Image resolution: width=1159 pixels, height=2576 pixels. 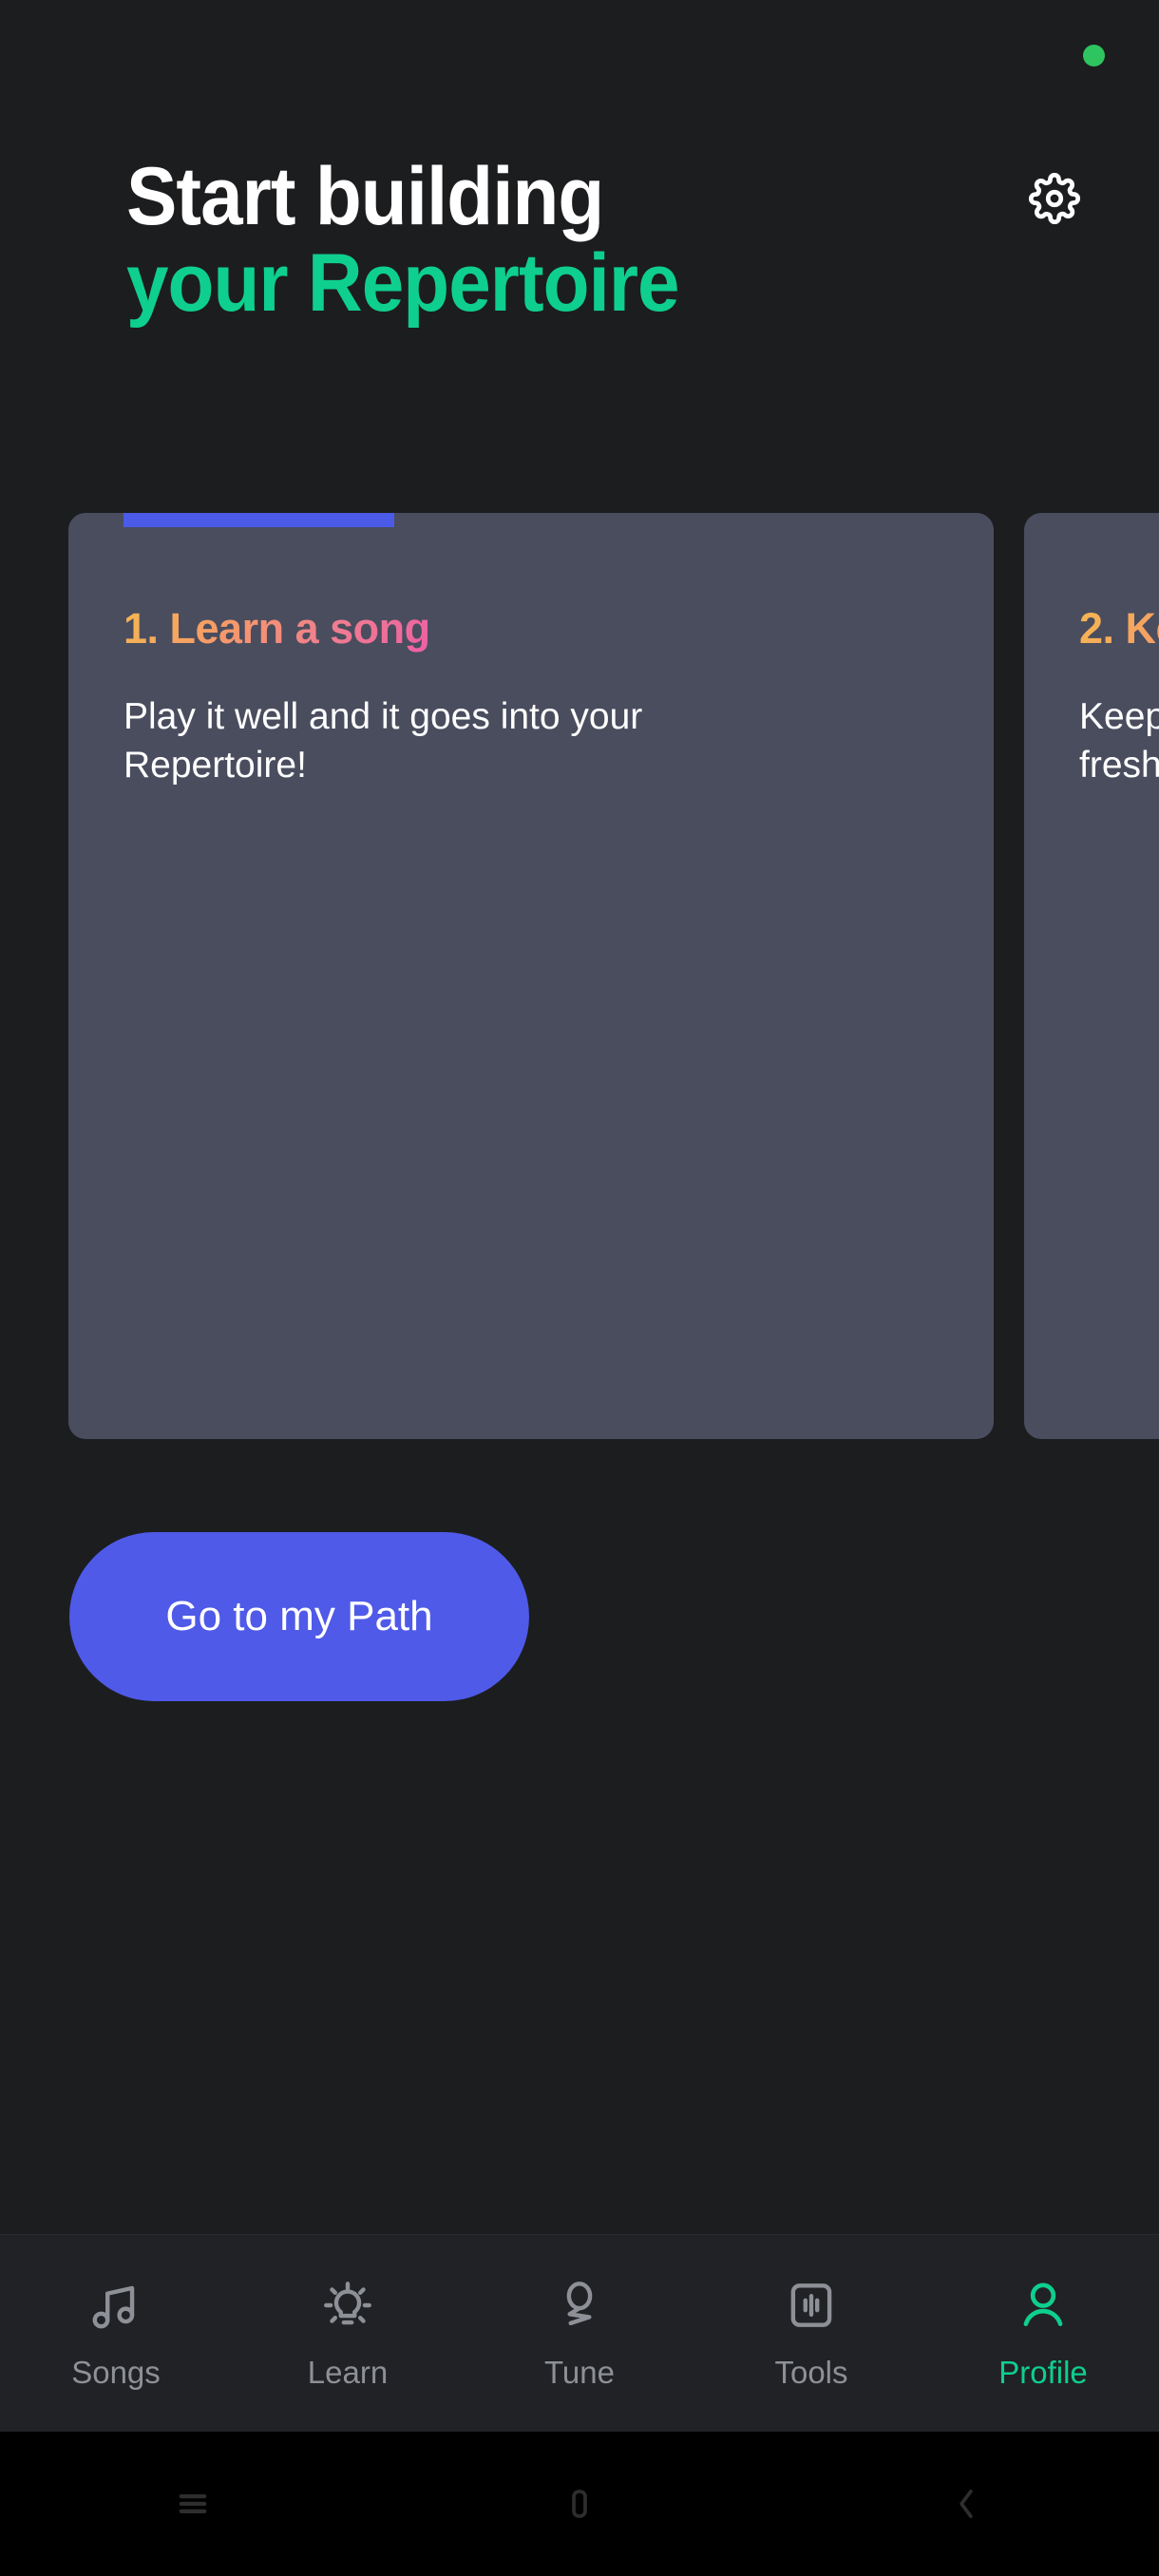 I want to click on gear-icon, so click(x=1054, y=198).